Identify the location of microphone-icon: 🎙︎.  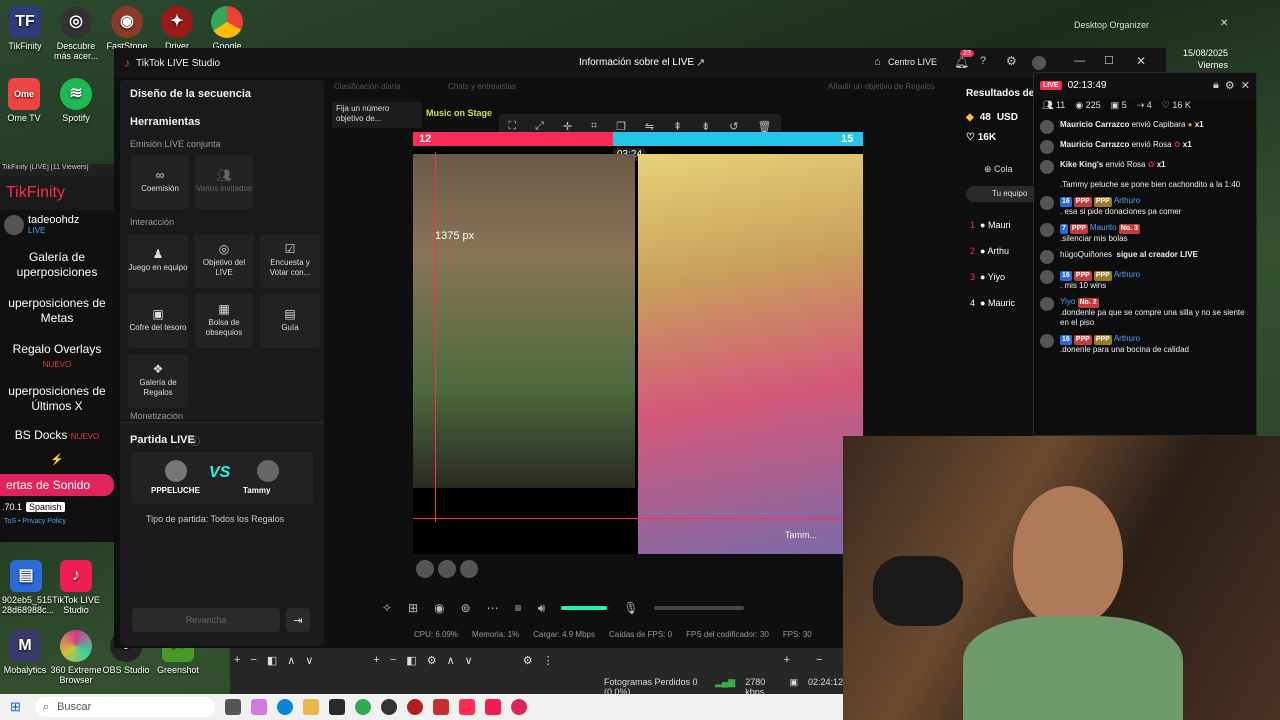
(630, 608).